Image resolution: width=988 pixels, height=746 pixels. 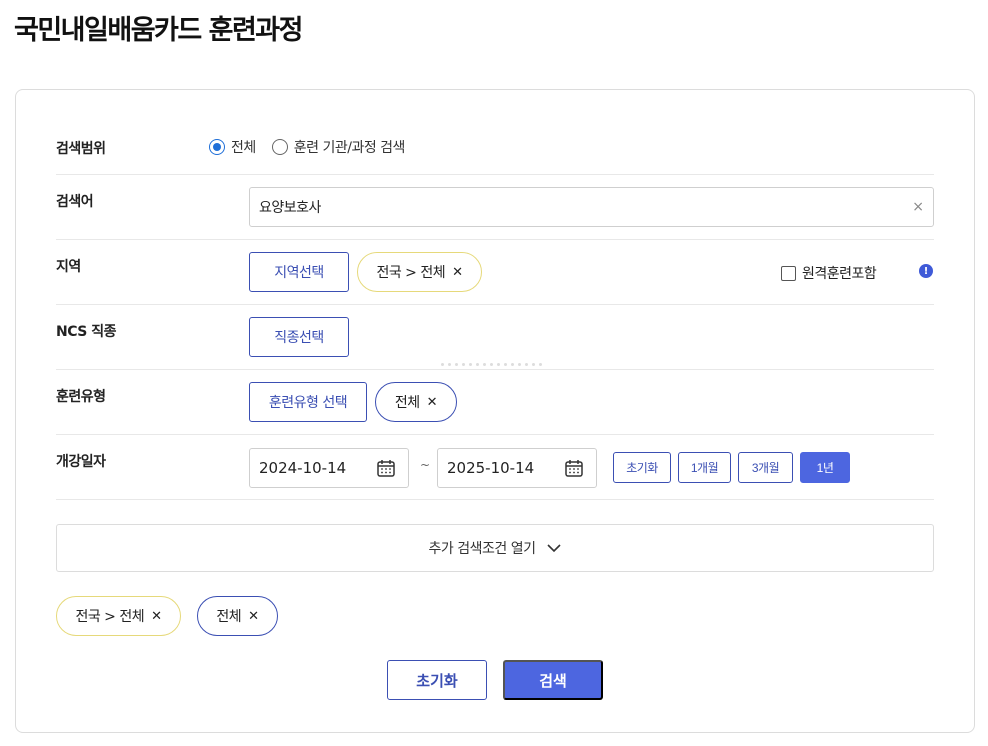 I want to click on training-type-chip-remove-icon: ✕, so click(x=432, y=402).